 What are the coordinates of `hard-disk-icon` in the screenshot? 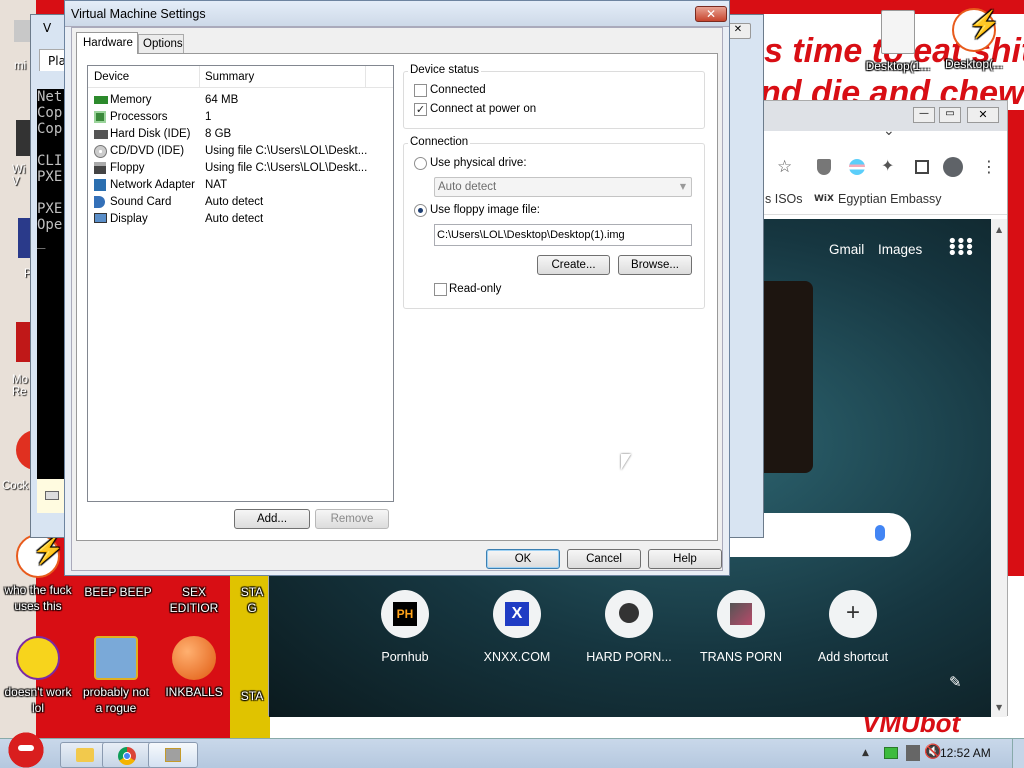 It's located at (101, 134).